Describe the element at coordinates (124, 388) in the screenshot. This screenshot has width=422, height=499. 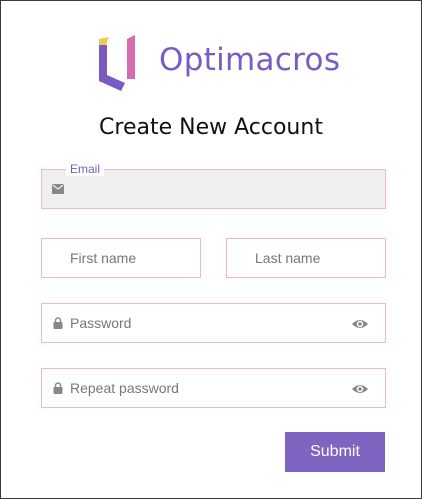
I see `repeat-password-placeholder: Repeat password` at that location.